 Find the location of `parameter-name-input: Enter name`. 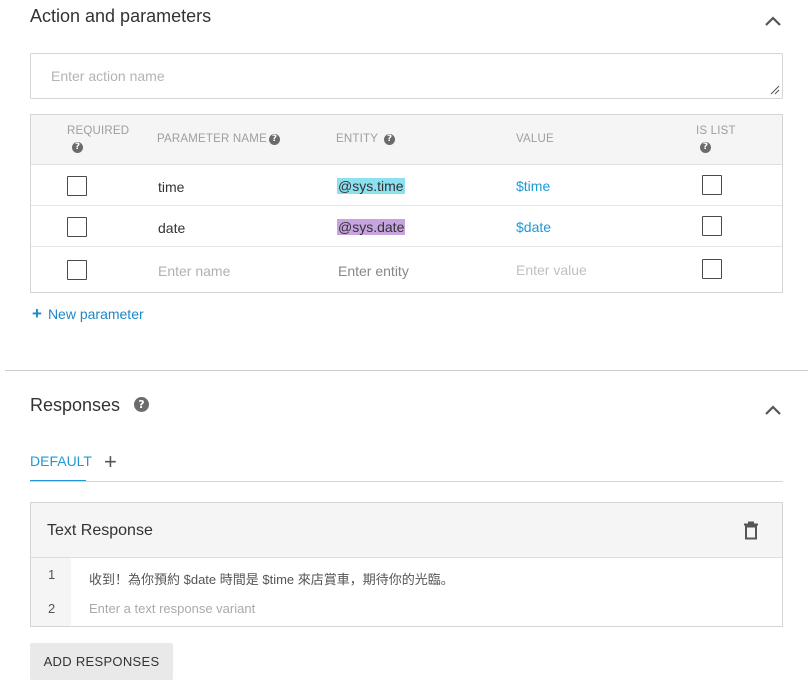

parameter-name-input: Enter name is located at coordinates (194, 271).